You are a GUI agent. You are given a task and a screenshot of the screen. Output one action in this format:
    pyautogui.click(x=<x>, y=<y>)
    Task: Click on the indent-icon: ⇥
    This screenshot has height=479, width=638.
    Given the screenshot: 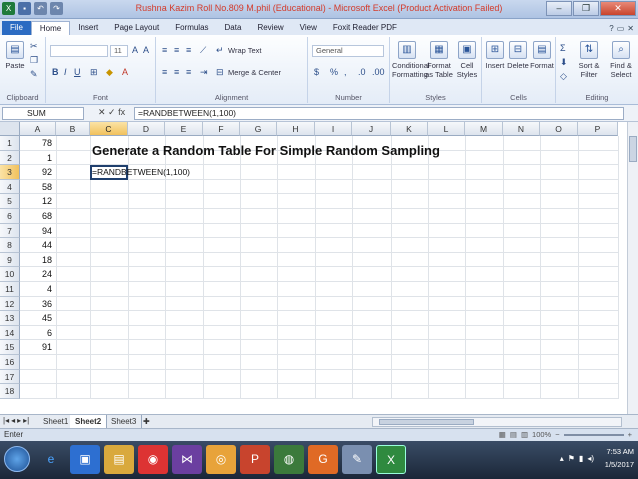 What is the action you would take?
    pyautogui.click(x=204, y=72)
    